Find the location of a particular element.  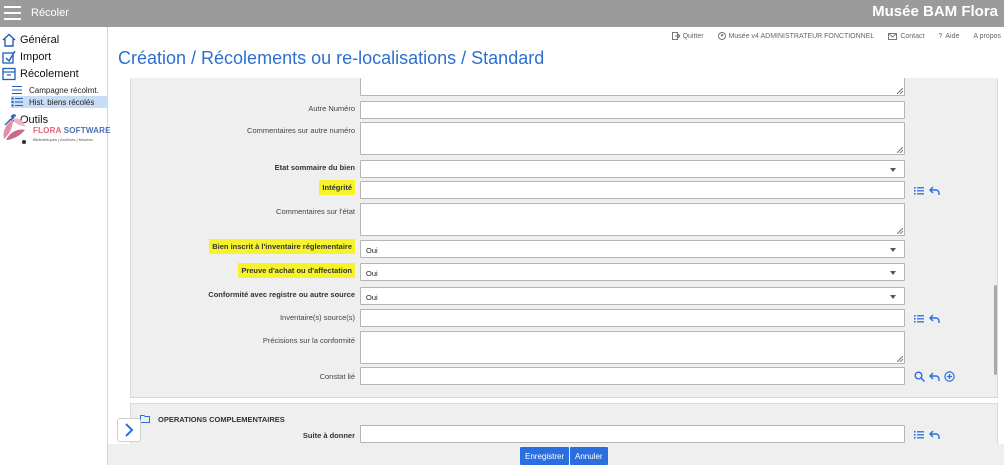

search-icon is located at coordinates (919, 376).